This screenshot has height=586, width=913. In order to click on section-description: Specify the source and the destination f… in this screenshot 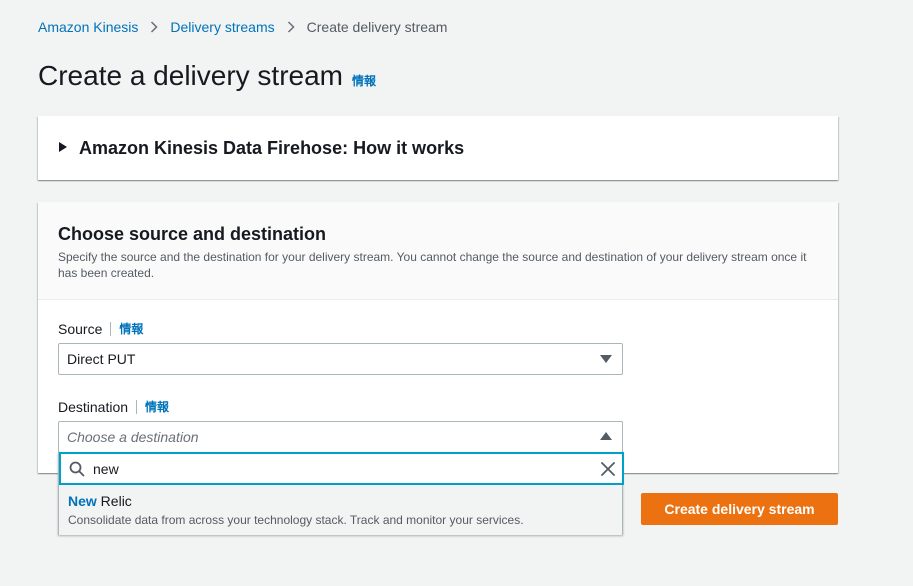, I will do `click(432, 265)`.